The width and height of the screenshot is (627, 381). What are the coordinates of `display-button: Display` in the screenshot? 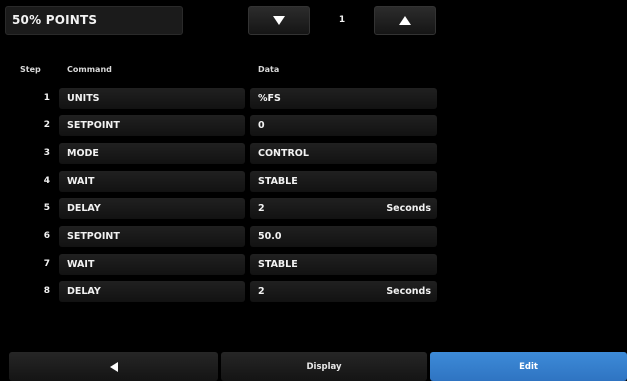 It's located at (324, 366).